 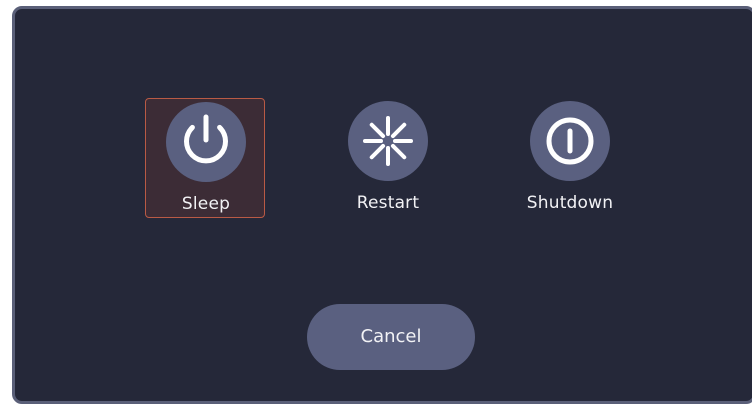 I want to click on restart-icon, so click(x=388, y=141).